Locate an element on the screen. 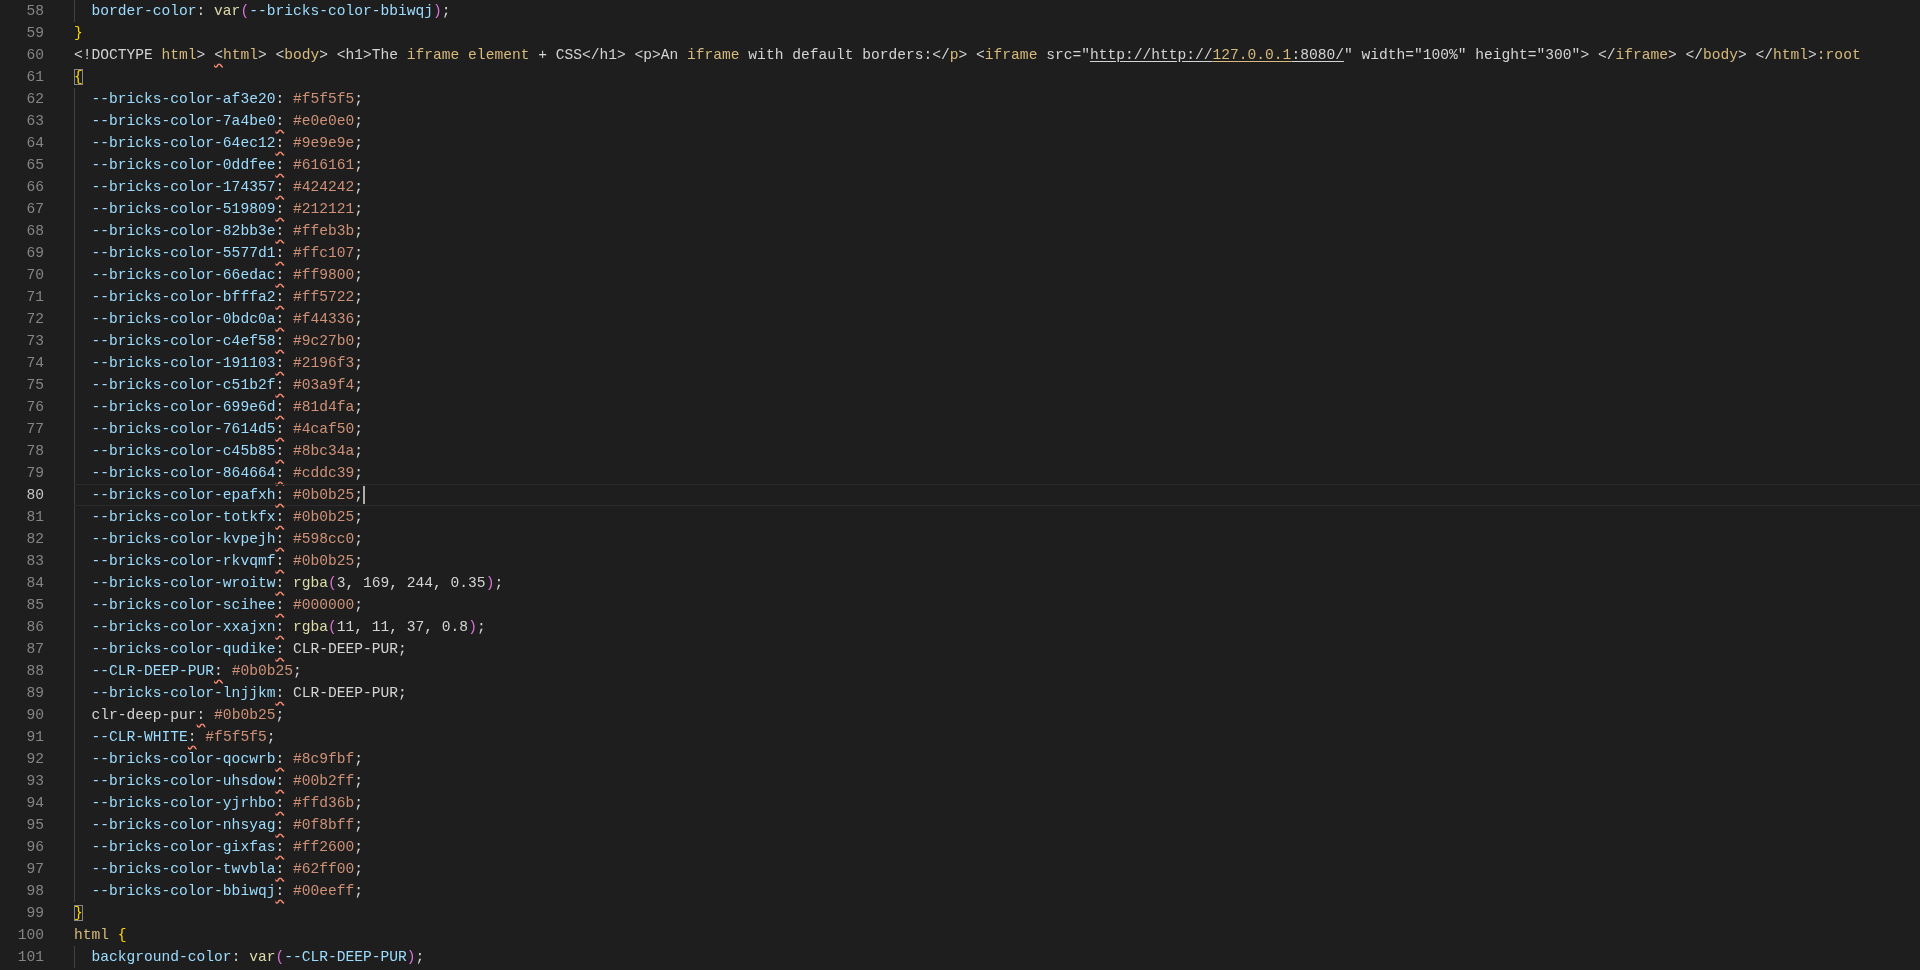 The height and width of the screenshot is (970, 1920). line-number: 64 is located at coordinates (34, 143).